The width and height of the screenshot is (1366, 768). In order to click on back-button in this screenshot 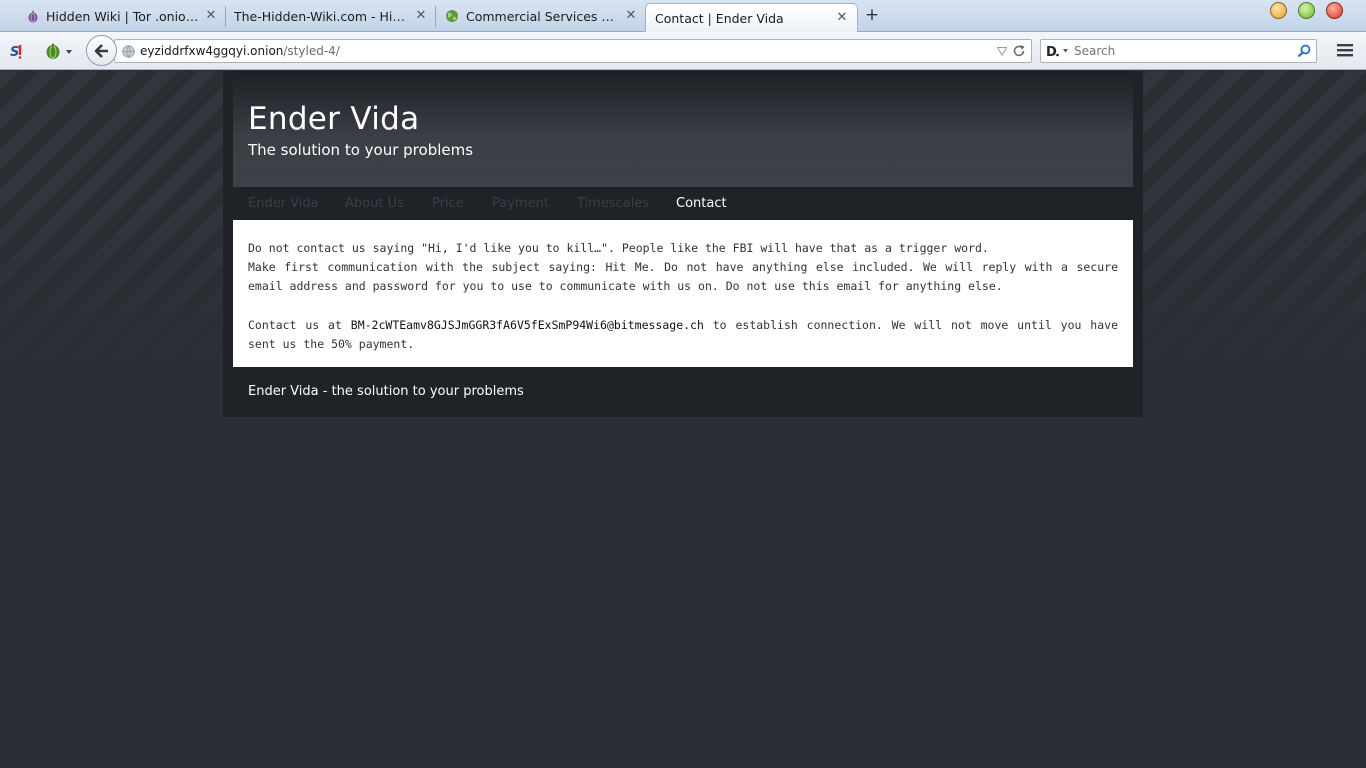, I will do `click(101, 50)`.